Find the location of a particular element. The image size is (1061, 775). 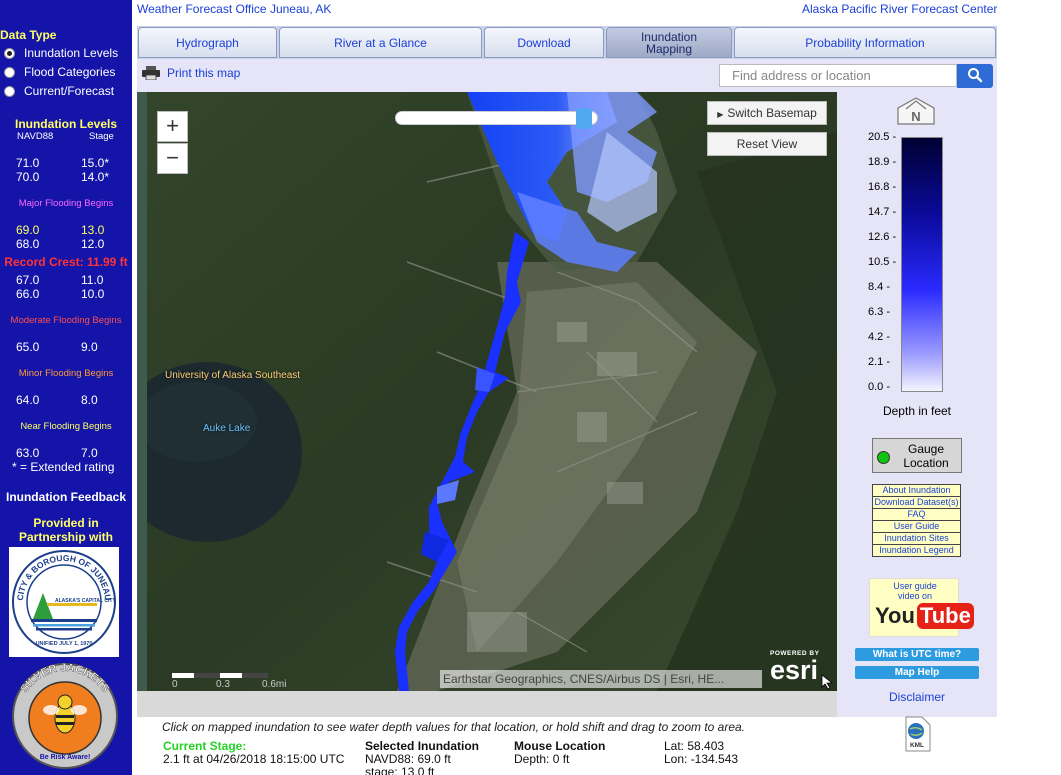

level-navd: 69.0 is located at coordinates (28, 230).